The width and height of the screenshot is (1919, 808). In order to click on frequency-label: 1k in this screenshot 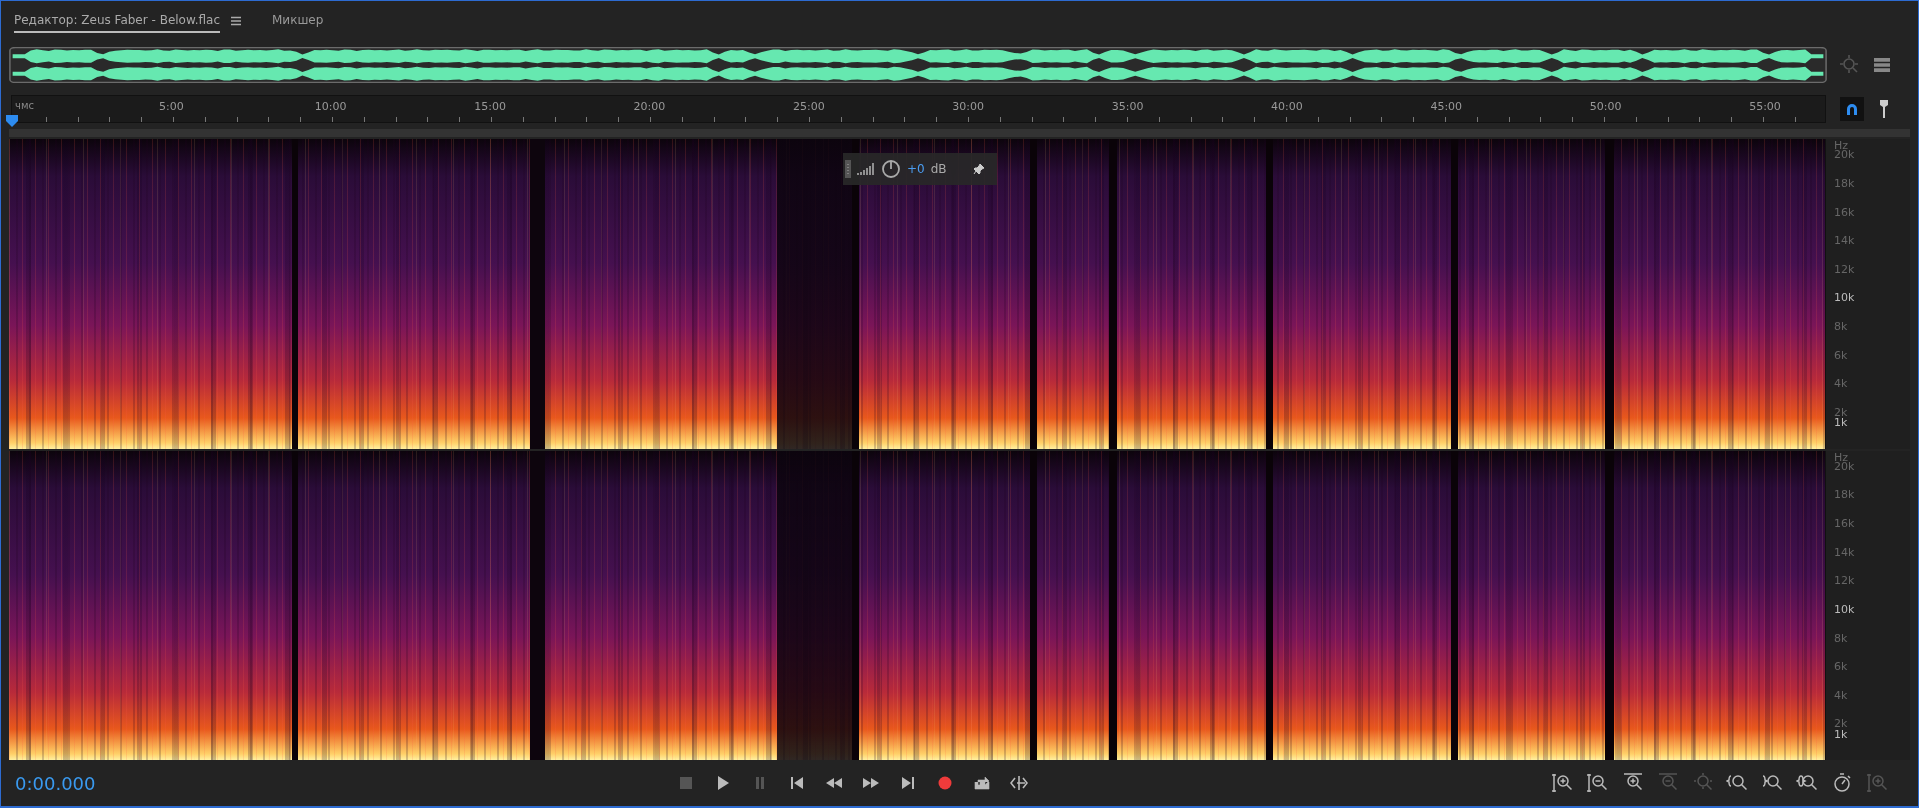, I will do `click(1841, 422)`.